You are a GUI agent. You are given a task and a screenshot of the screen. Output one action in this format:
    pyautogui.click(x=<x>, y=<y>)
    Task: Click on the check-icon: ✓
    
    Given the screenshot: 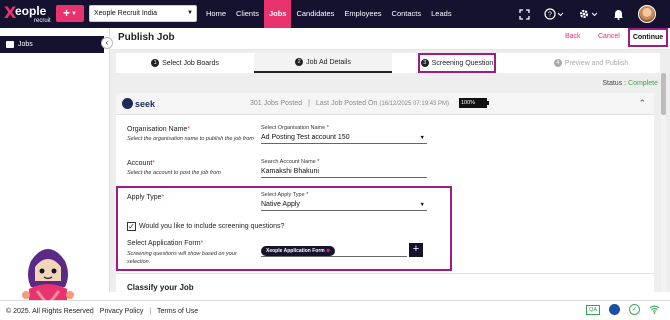 What is the action you would take?
    pyautogui.click(x=131, y=226)
    